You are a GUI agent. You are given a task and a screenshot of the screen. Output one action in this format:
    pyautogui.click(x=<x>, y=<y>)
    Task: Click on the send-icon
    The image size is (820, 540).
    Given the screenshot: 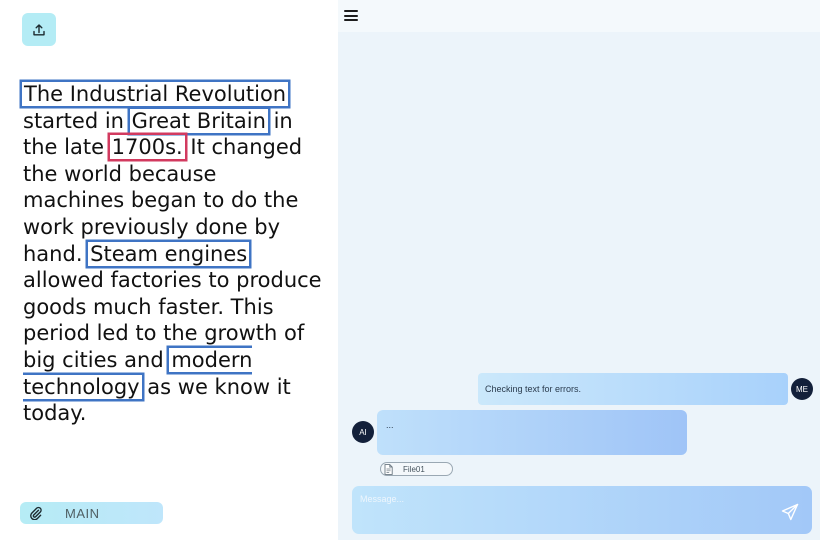 What is the action you would take?
    pyautogui.click(x=790, y=512)
    